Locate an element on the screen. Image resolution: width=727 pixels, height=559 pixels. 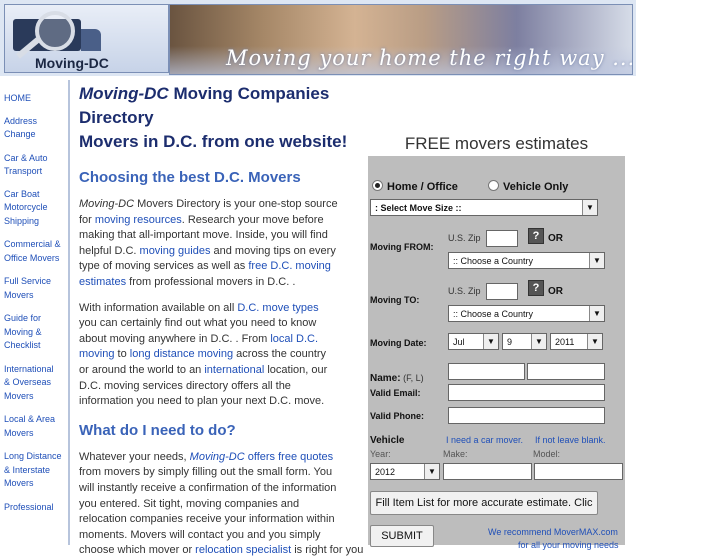
date-year-select: 2011 ▼ is located at coordinates (576, 341).